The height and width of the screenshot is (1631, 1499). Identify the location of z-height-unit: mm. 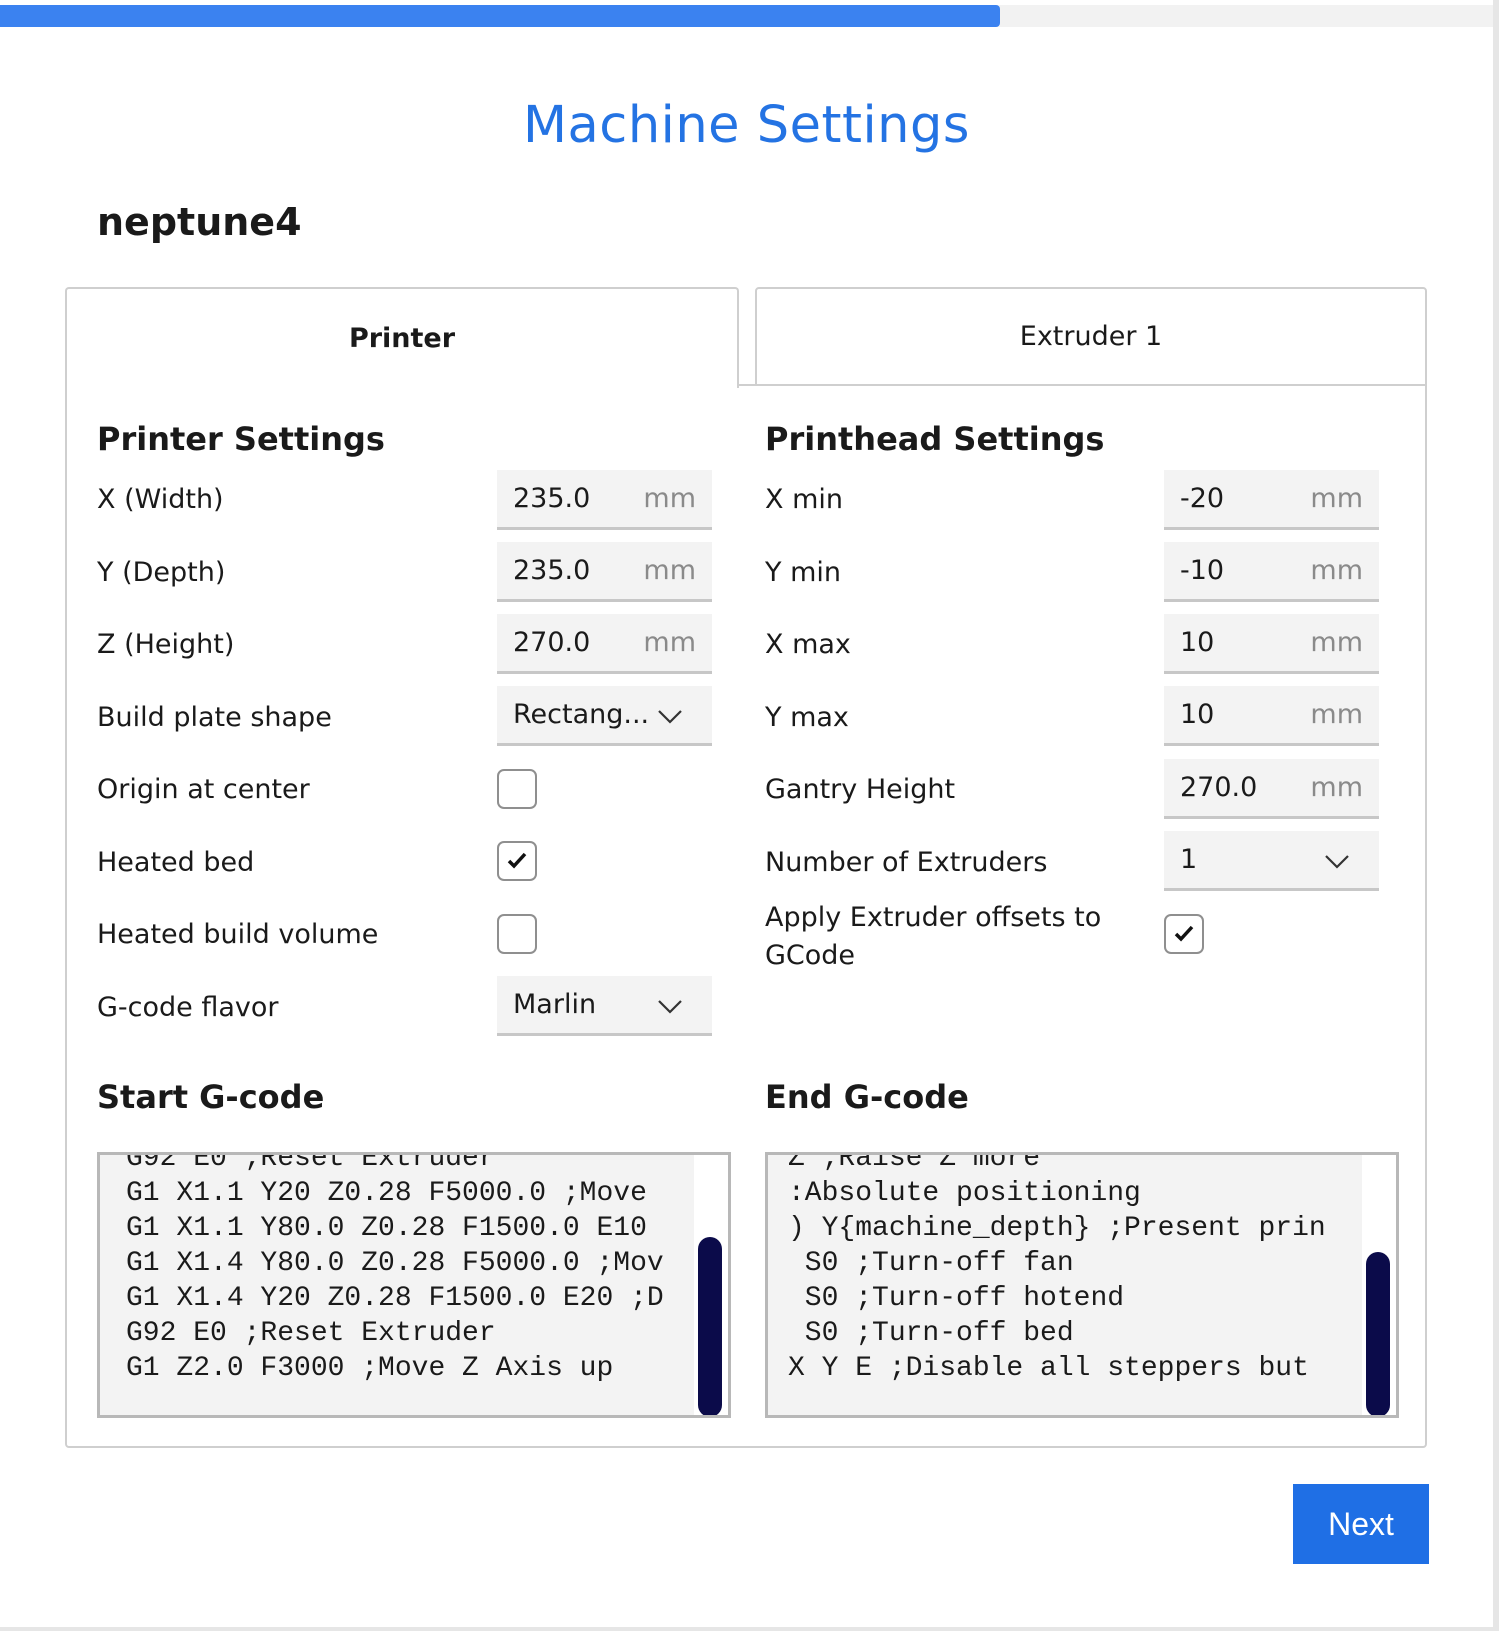
(669, 642).